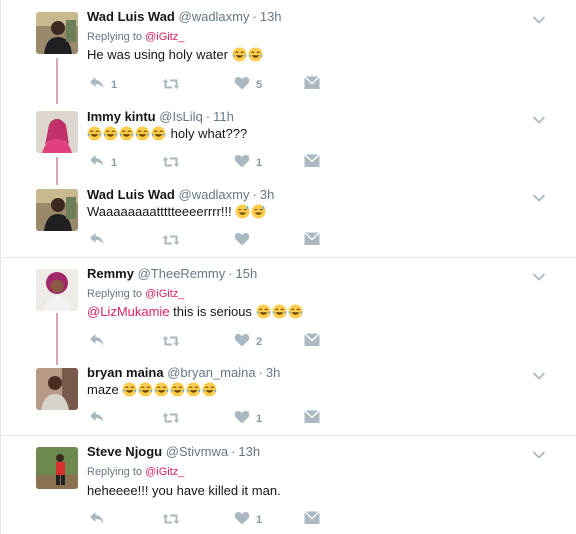 The width and height of the screenshot is (576, 534). I want to click on tweet-header: bryan maina @bryan_maina · 3h, so click(184, 372).